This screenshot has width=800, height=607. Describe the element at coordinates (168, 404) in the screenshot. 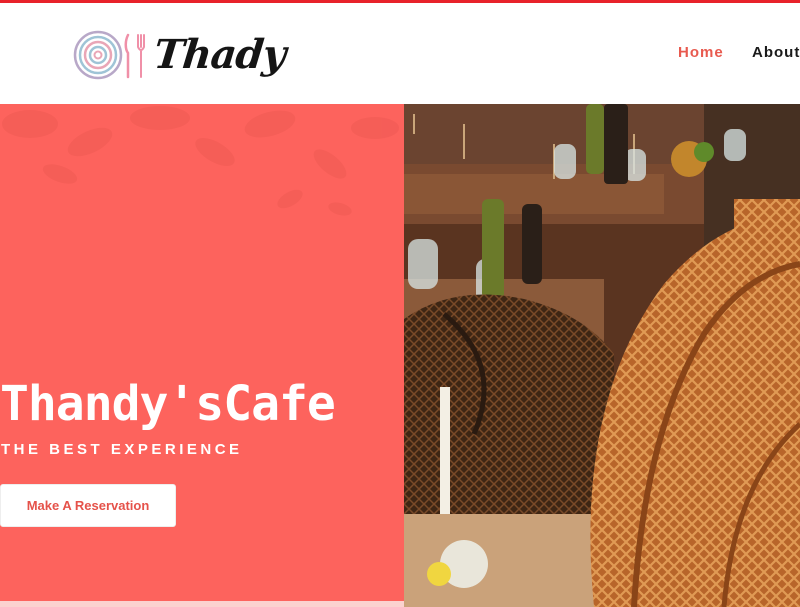

I see `hero-title: Thandy'sCafe` at that location.